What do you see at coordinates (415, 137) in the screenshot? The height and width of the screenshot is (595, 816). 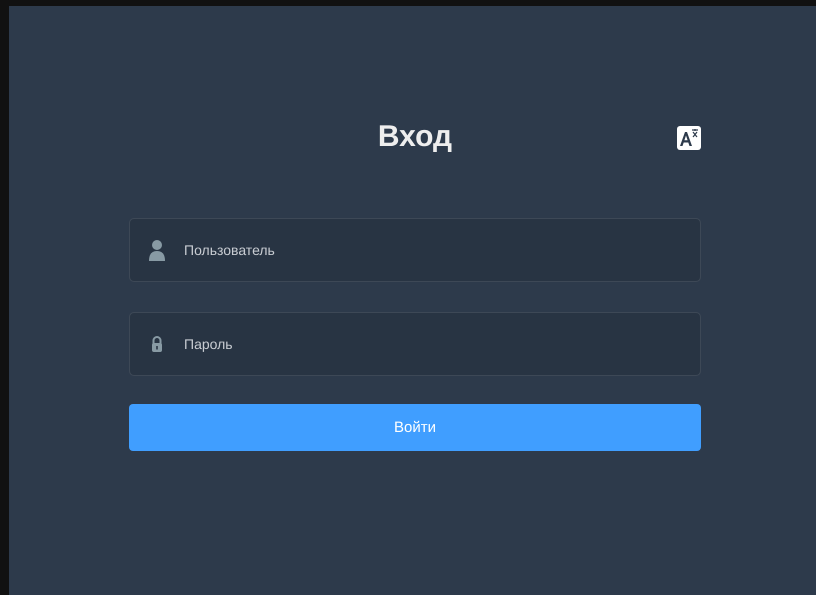 I see `login-title: Вход` at bounding box center [415, 137].